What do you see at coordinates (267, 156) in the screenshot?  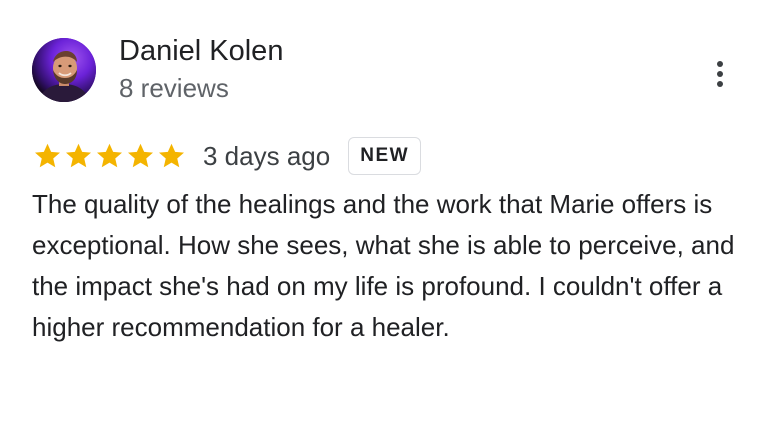 I see `review-date: 3 days ago` at bounding box center [267, 156].